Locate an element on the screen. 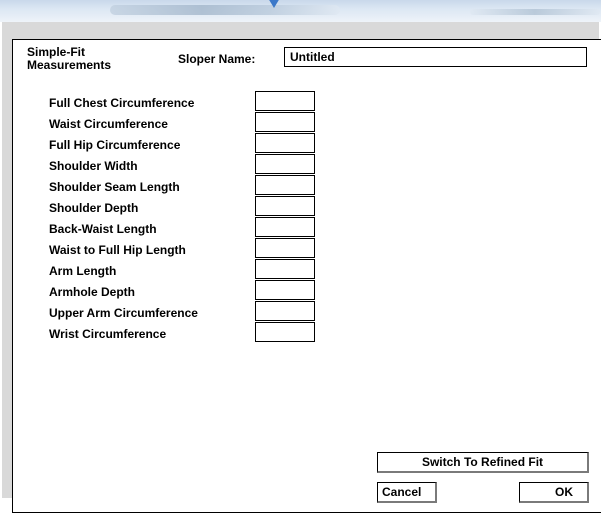 The width and height of the screenshot is (601, 513). measurement-label: Armhole Depth is located at coordinates (92, 292).